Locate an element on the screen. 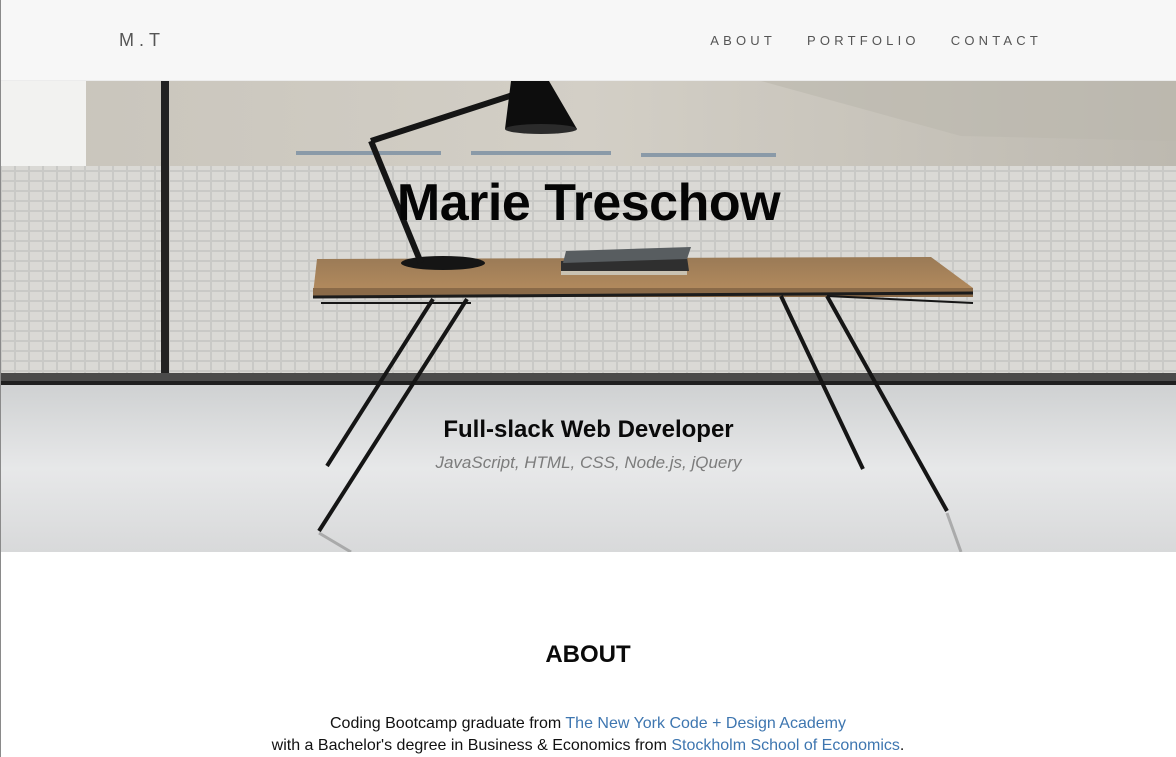 The image size is (1176, 757). hero-subtitle: Full-slack Web Developer is located at coordinates (588, 429).